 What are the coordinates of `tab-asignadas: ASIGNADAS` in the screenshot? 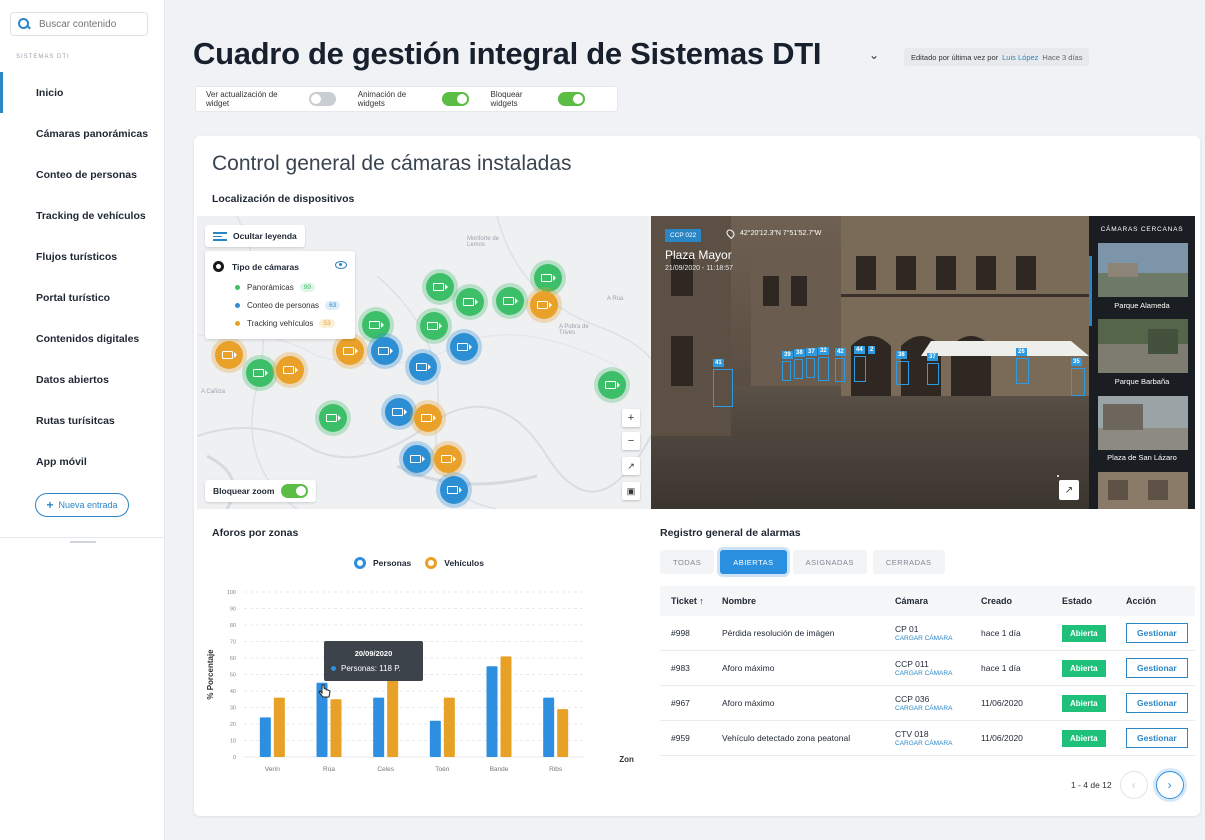 It's located at (829, 562).